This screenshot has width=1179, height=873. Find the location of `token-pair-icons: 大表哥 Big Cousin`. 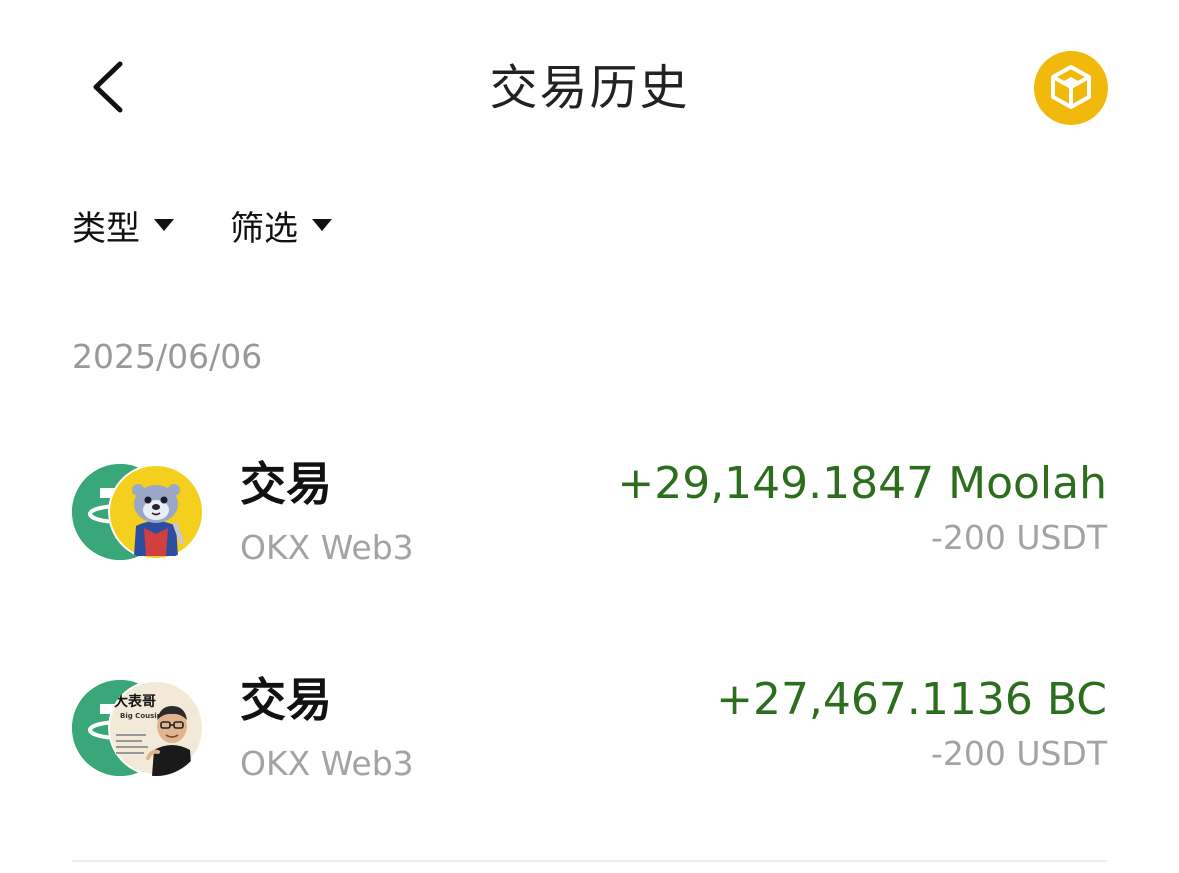

token-pair-icons: 大表哥 Big Cousin is located at coordinates (142, 729).